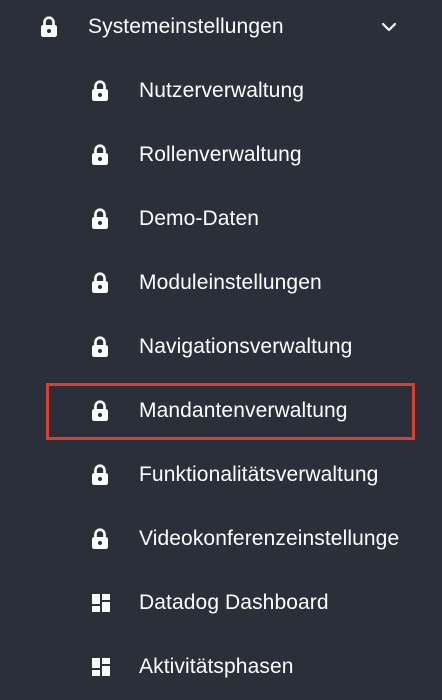 This screenshot has width=442, height=700. Describe the element at coordinates (269, 538) in the screenshot. I see `nav-item-label: Videokonferenzeinstellunge` at that location.